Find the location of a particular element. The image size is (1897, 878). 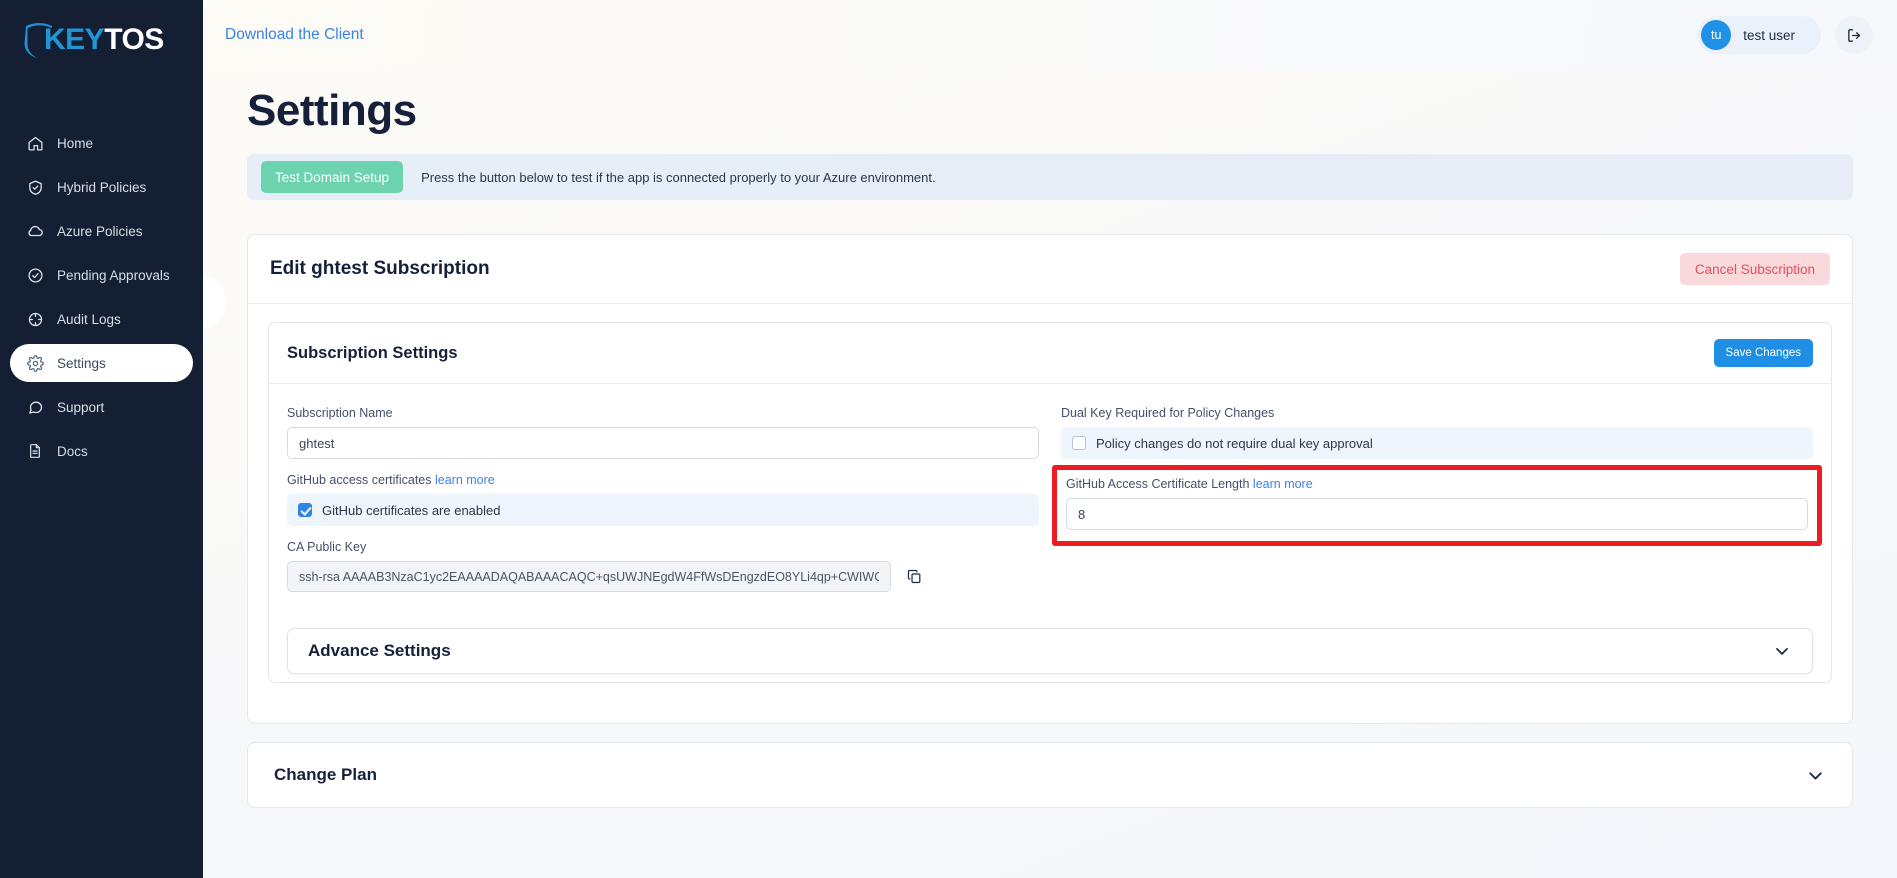

gear-icon is located at coordinates (35, 363).